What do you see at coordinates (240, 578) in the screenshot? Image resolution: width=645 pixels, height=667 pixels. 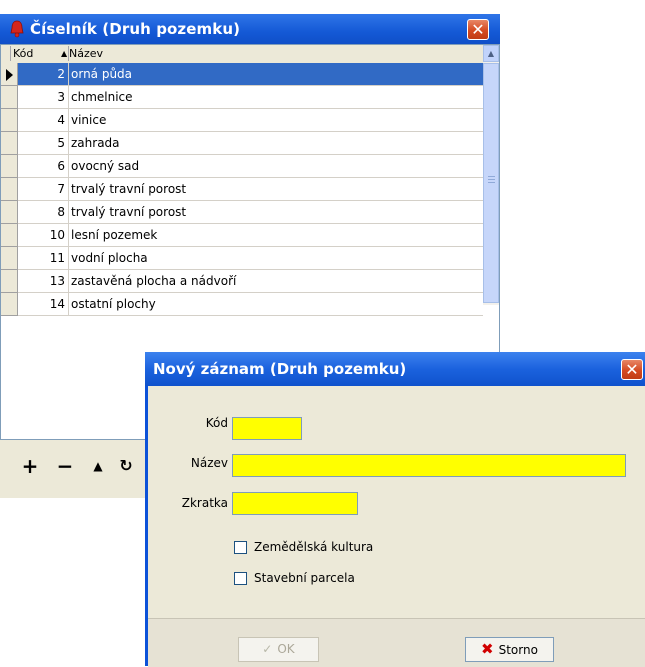 I see `stavebni-parcela-checkbox` at bounding box center [240, 578].